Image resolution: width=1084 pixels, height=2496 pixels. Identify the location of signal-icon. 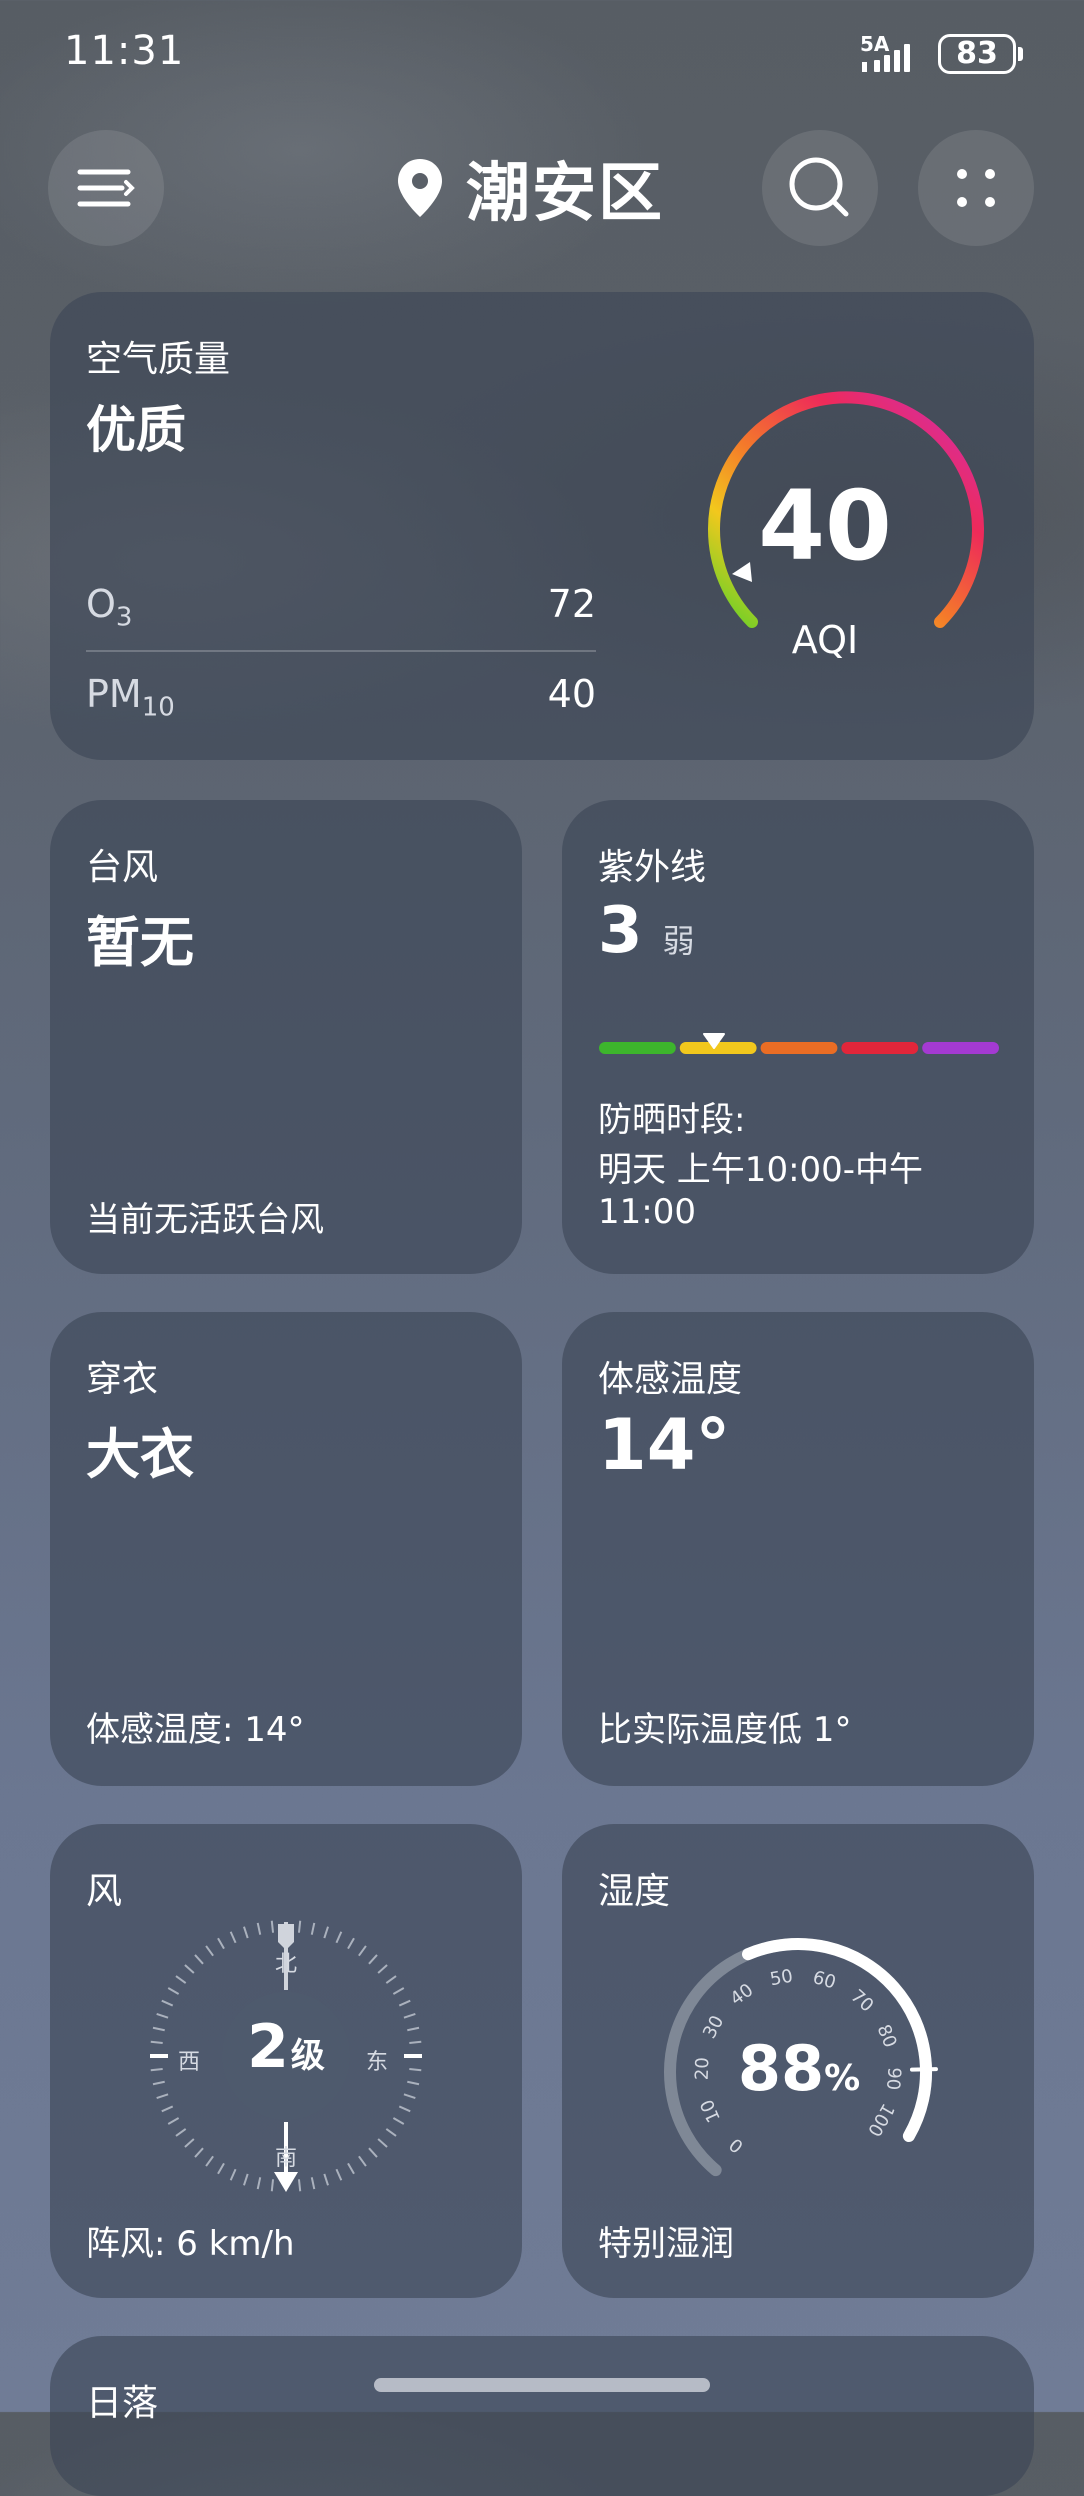
(886, 58).